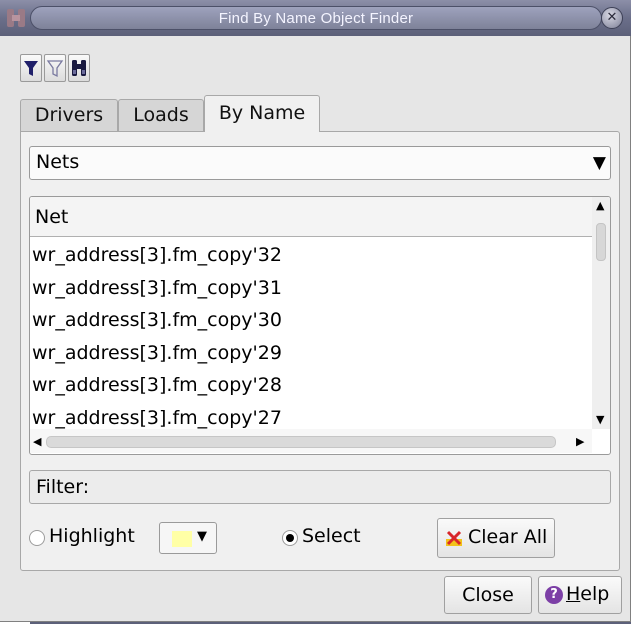 This screenshot has width=631, height=630. Describe the element at coordinates (311, 416) in the screenshot. I see `list-item: wr_address[3].fm_copy'27` at that location.